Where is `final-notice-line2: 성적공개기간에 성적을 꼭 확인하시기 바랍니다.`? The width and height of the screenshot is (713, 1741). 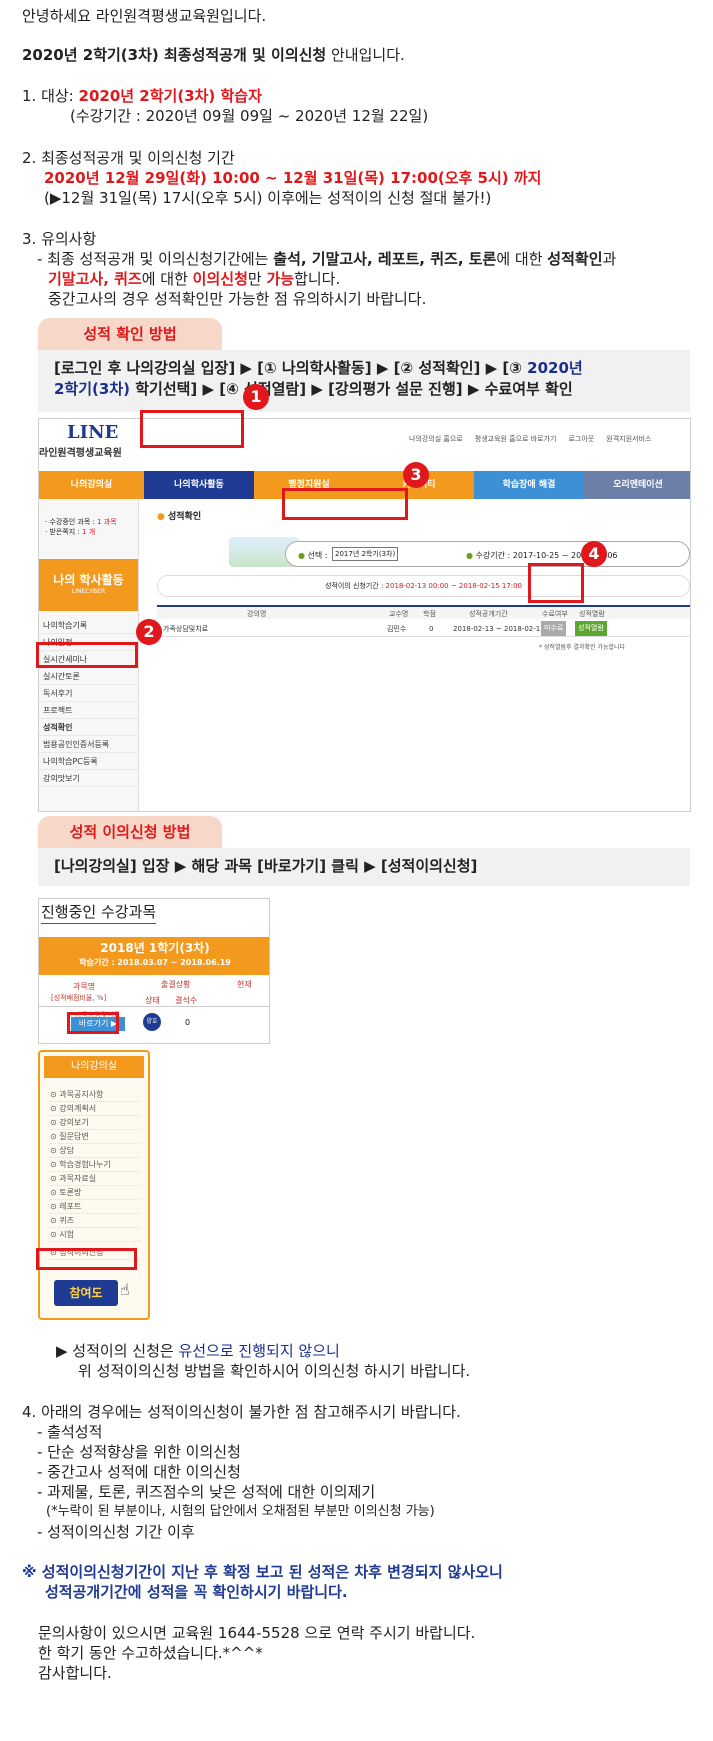 final-notice-line2: 성적공개기간에 성적을 꼭 확인하시기 바랍니다. is located at coordinates (196, 1592).